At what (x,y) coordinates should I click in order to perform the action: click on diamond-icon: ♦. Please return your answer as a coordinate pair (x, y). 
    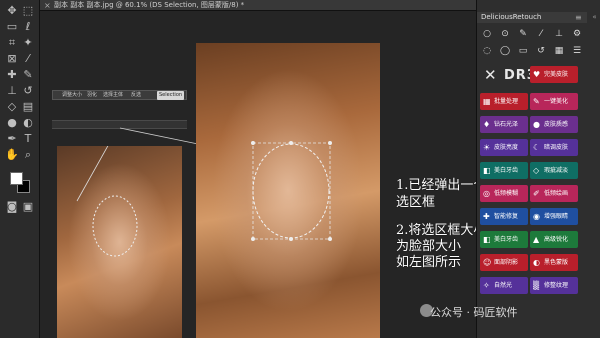
    Looking at the image, I should click on (487, 124).